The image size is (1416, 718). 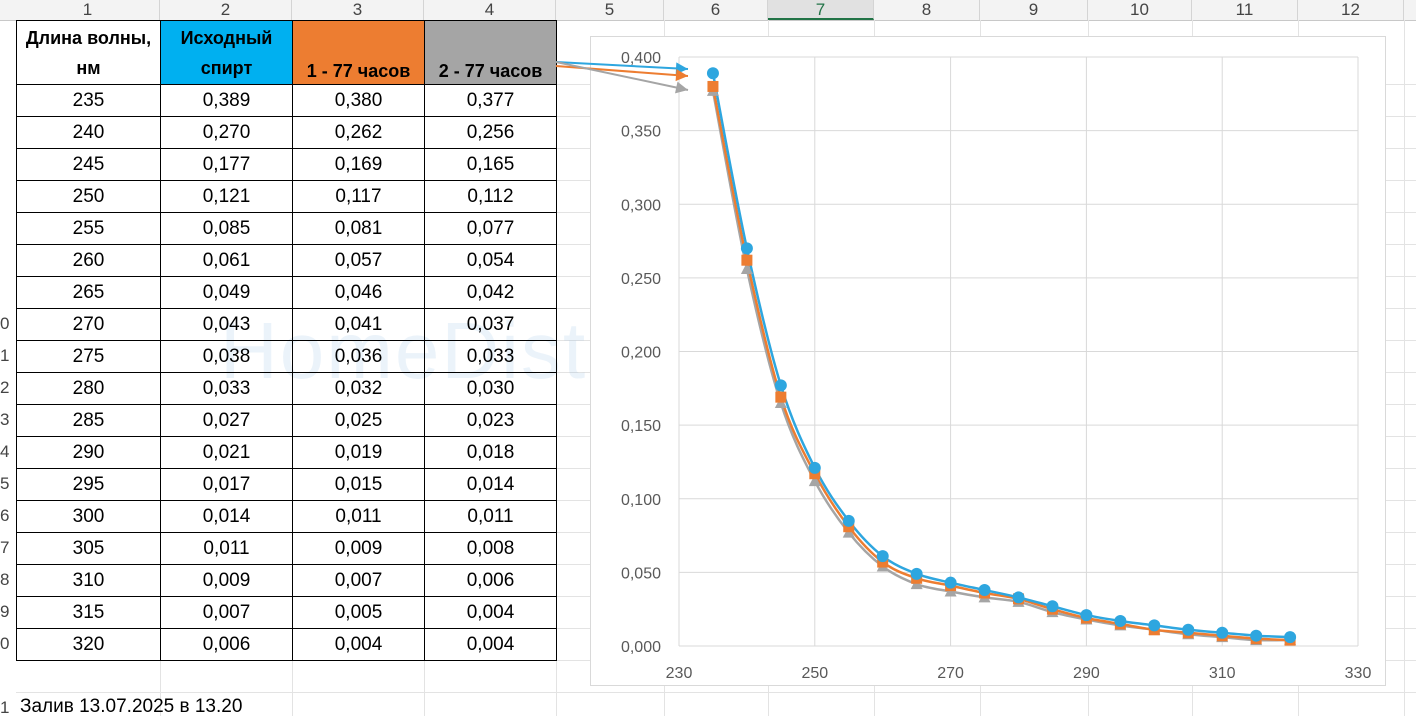 What do you see at coordinates (88, 548) in the screenshot?
I see `table-cell: 305` at bounding box center [88, 548].